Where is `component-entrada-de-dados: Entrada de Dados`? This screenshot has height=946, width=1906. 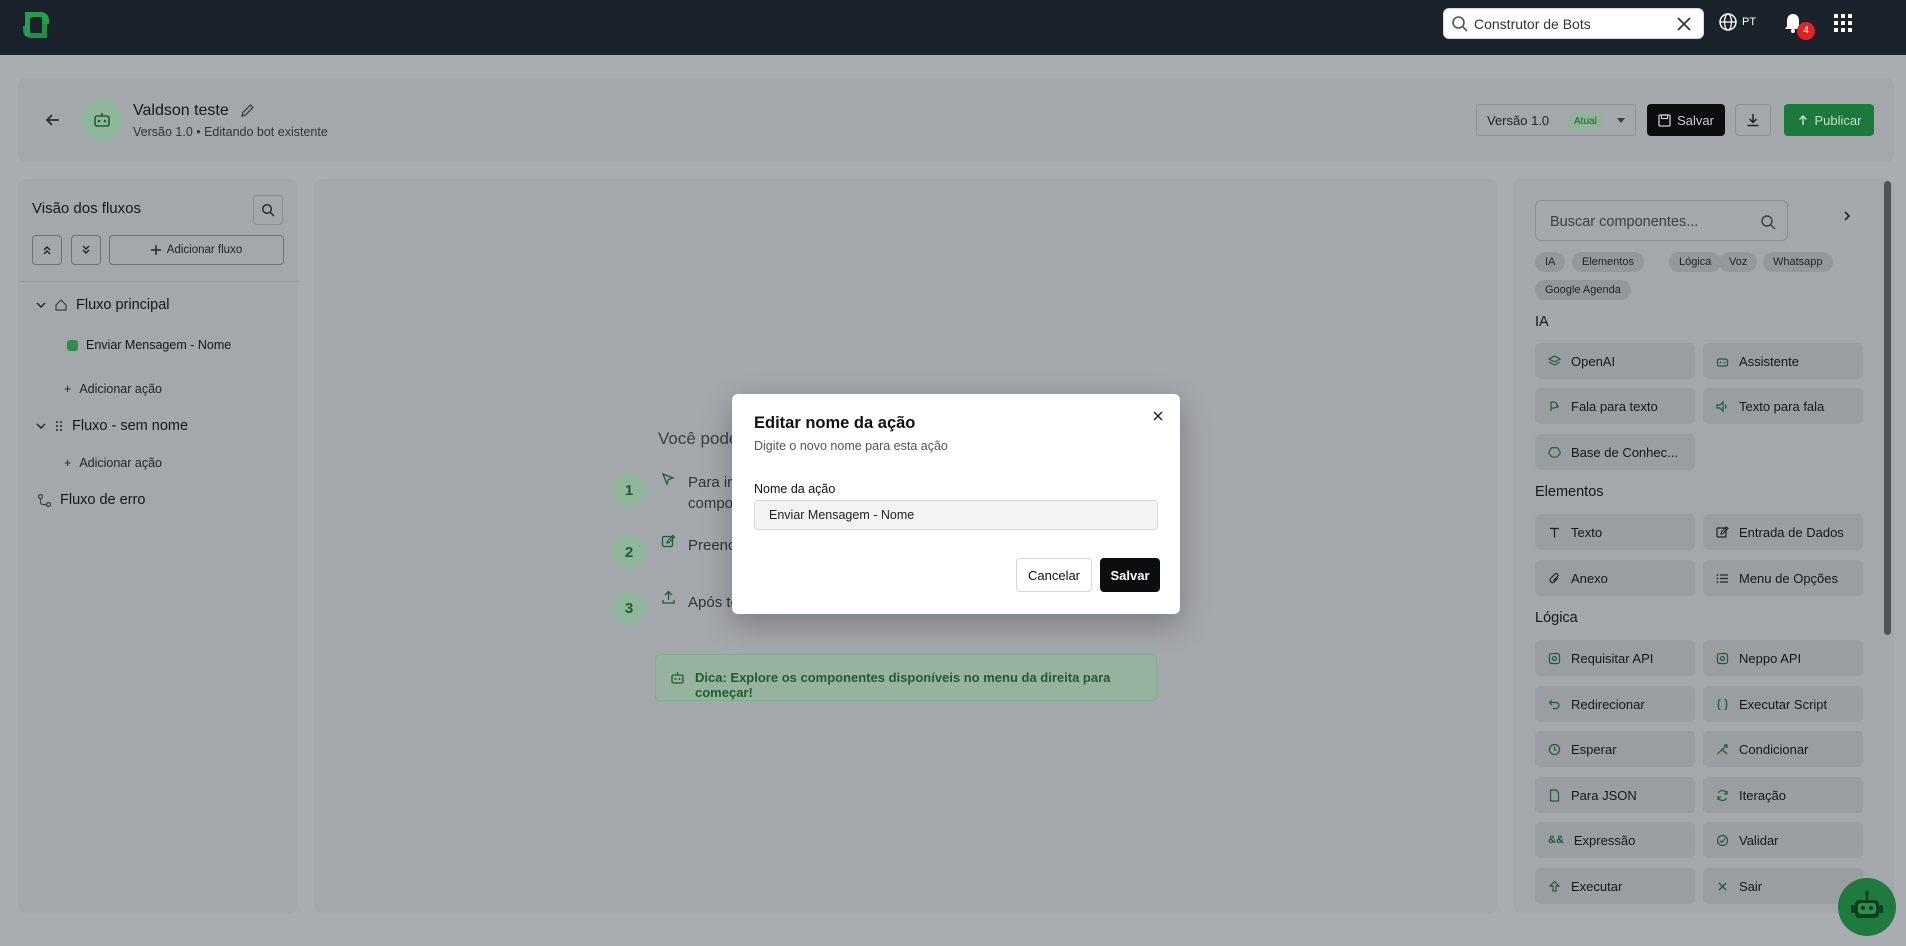
component-entrada-de-dados: Entrada de Dados is located at coordinates (1783, 532).